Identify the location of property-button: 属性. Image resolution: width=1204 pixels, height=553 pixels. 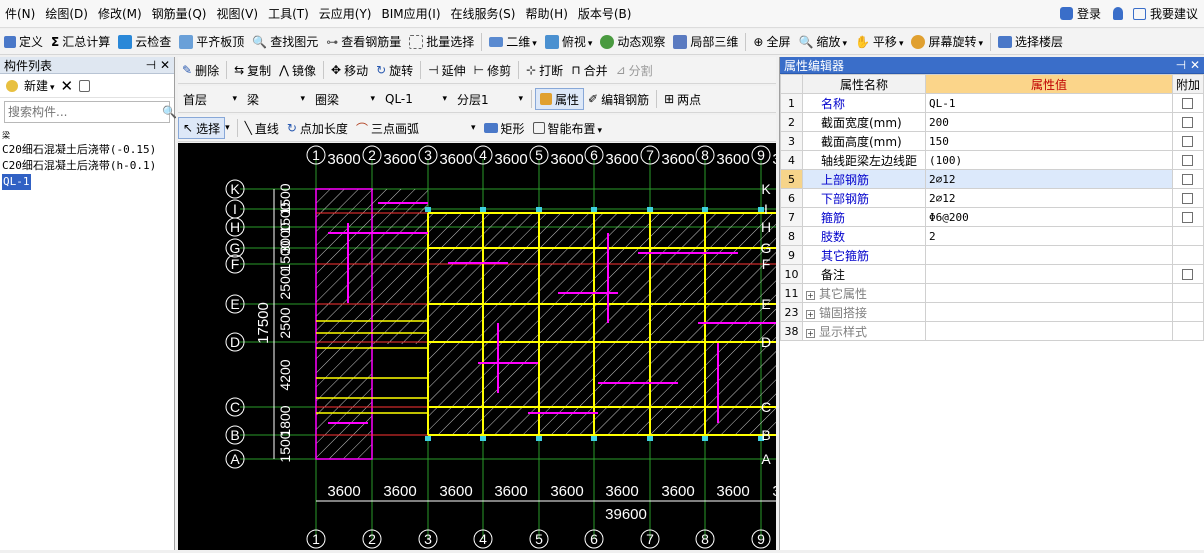
(560, 99).